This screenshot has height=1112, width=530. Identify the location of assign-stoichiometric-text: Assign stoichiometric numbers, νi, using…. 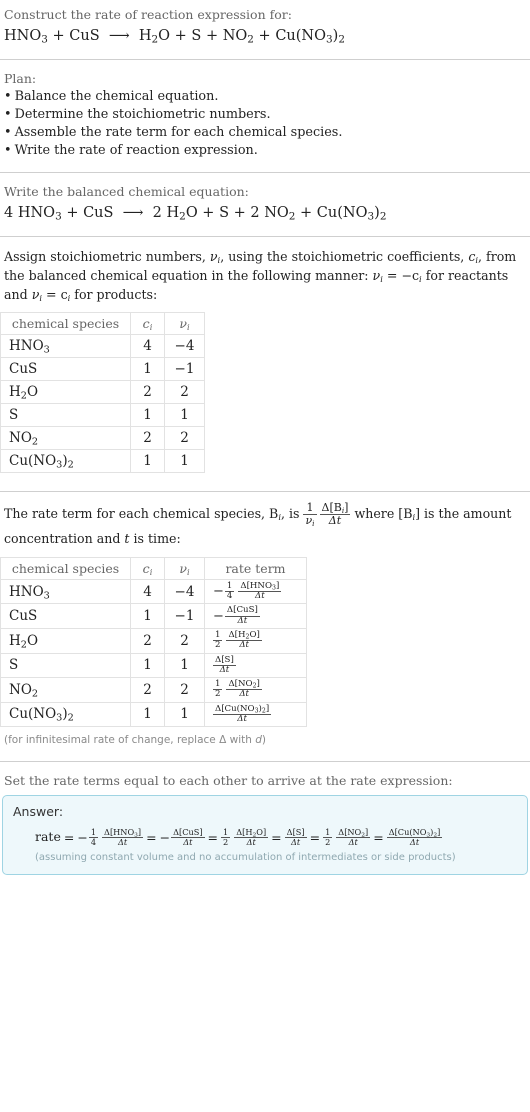
(260, 276).